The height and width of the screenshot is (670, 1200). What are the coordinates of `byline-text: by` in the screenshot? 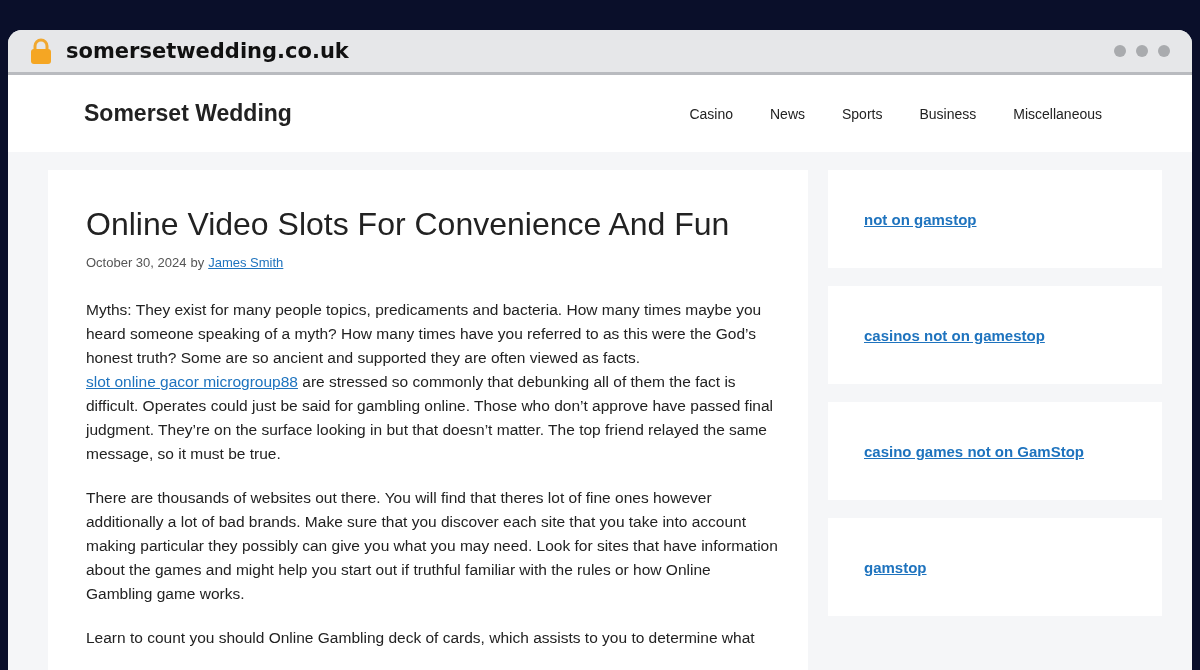 It's located at (197, 262).